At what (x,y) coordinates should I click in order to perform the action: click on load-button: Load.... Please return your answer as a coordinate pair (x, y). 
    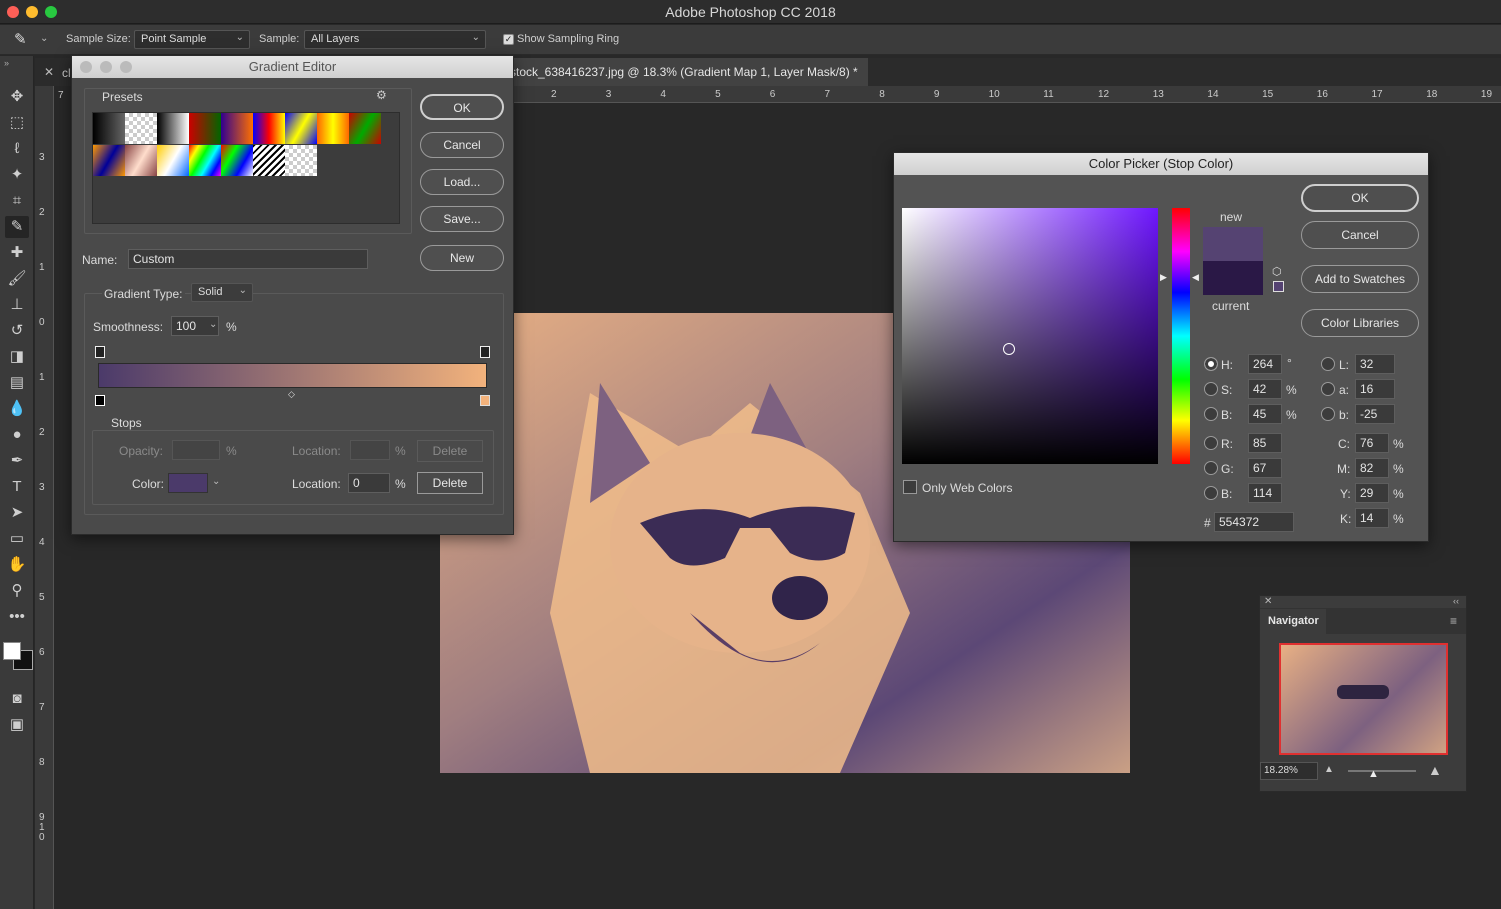
    Looking at the image, I should click on (462, 182).